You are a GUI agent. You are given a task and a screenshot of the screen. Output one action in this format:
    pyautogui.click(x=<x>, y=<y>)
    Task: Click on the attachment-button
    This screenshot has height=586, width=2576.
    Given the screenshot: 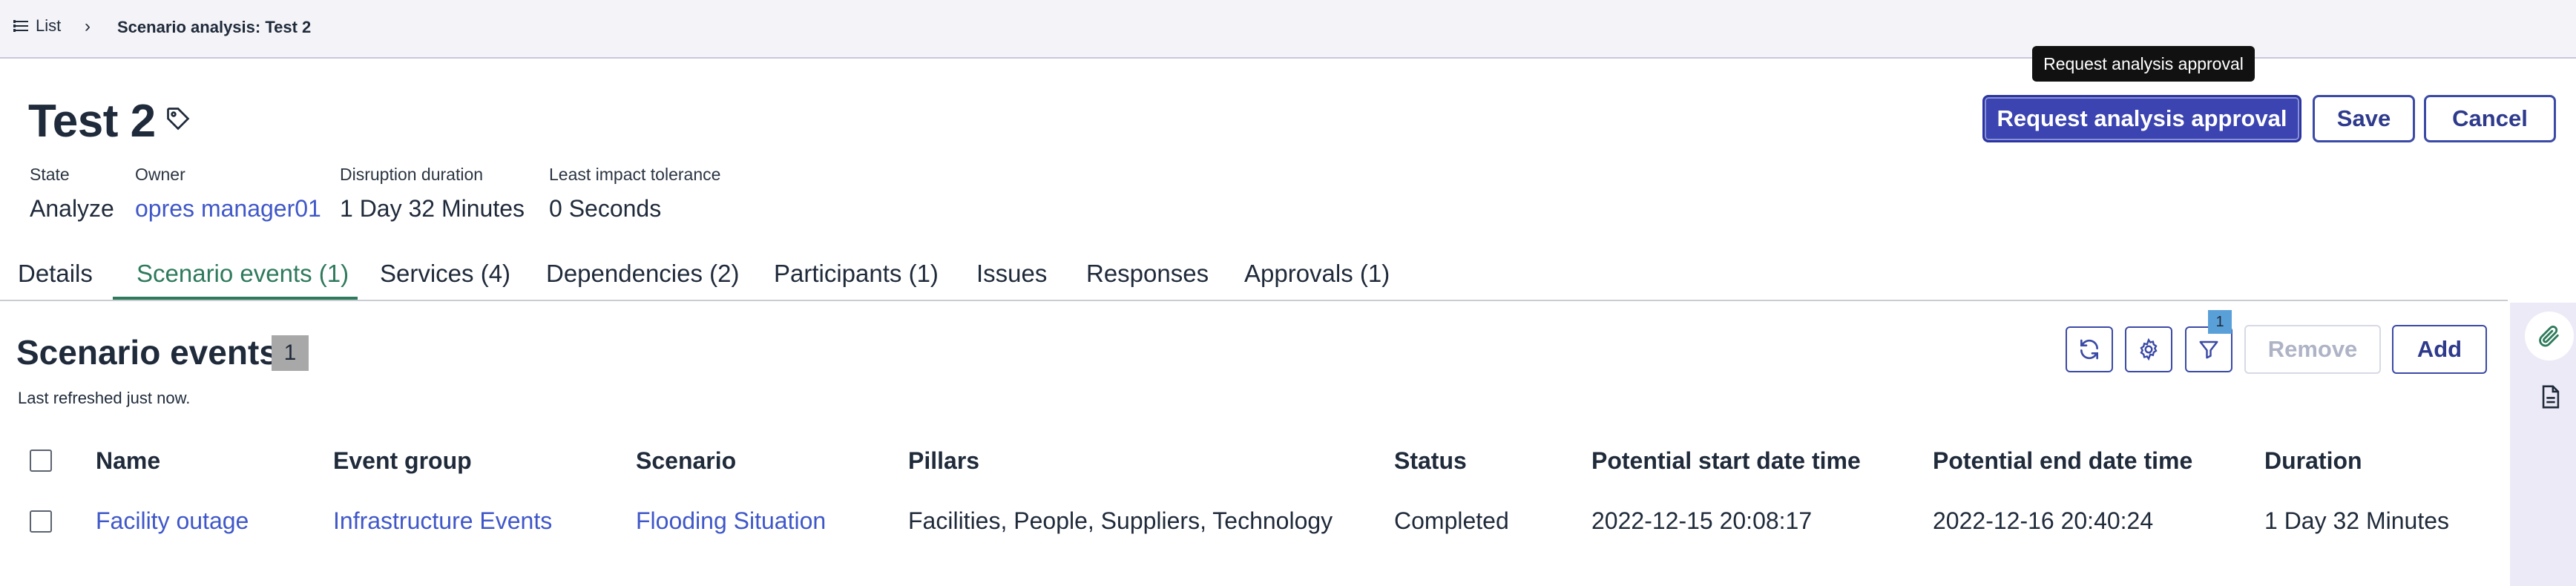 What is the action you would take?
    pyautogui.click(x=2549, y=336)
    